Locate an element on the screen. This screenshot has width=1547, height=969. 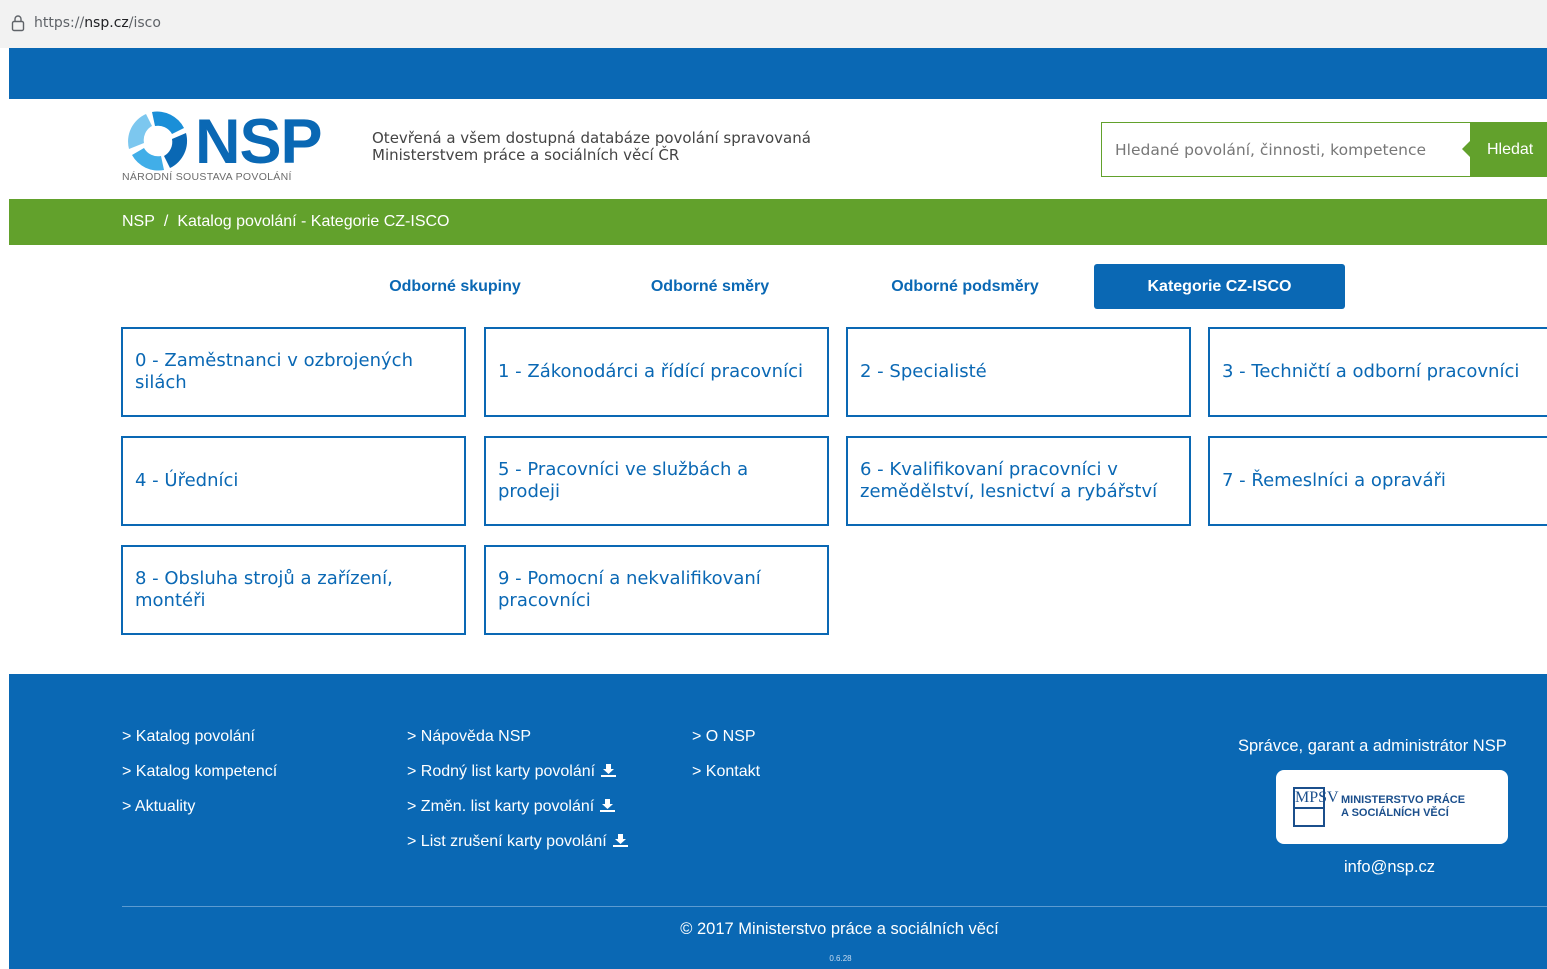
logo-subtitle: NÁRODNÍ SOUSTAVA POVOLÁNÍ is located at coordinates (207, 177).